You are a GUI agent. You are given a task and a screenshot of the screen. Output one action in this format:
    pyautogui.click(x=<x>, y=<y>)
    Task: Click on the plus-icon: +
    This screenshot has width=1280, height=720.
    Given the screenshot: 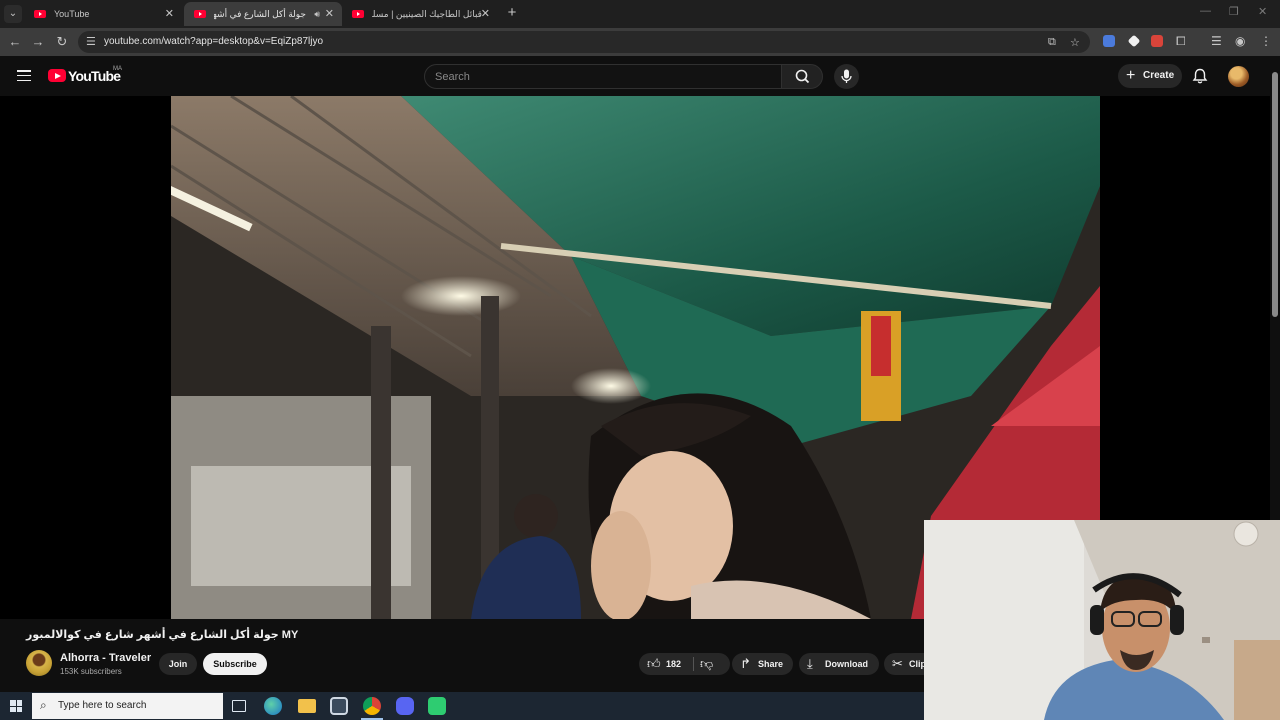 What is the action you would take?
    pyautogui.click(x=1131, y=75)
    